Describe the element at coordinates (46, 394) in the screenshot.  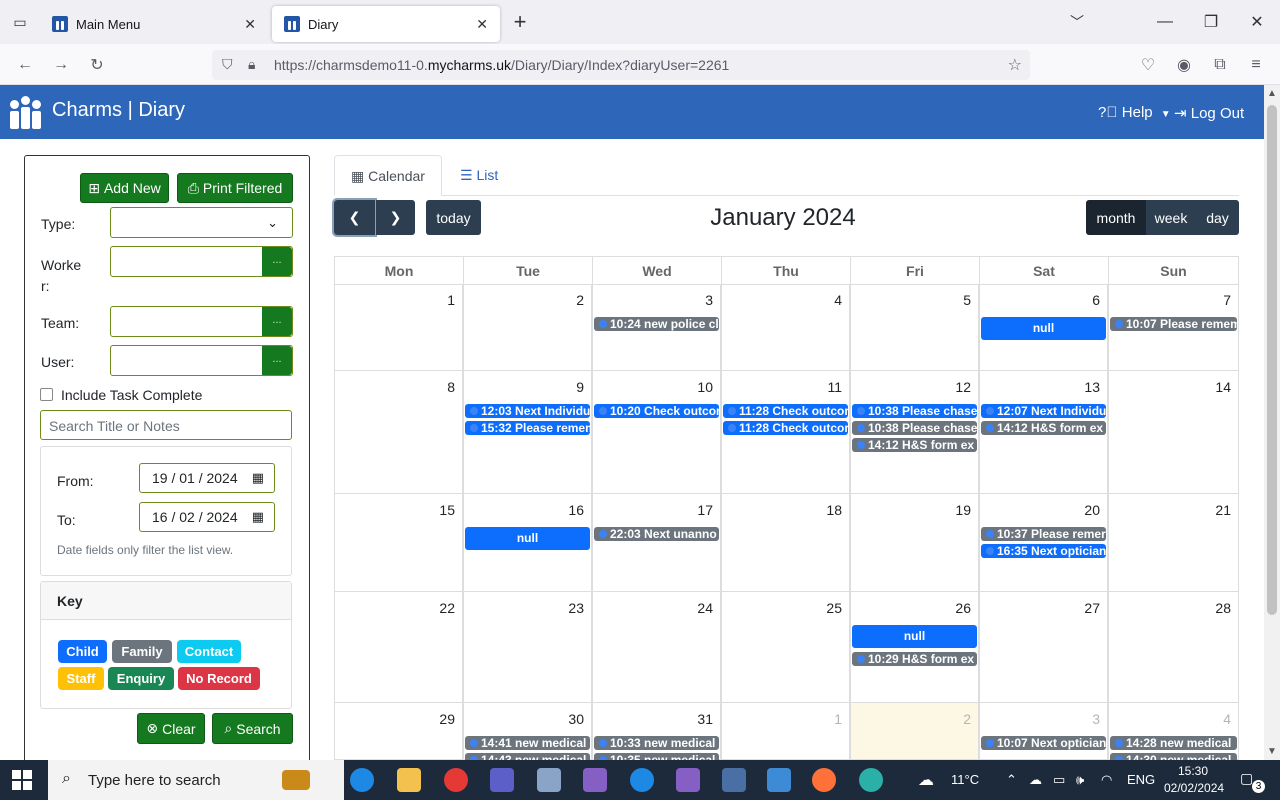
I see `include-task-complete-checkbox` at that location.